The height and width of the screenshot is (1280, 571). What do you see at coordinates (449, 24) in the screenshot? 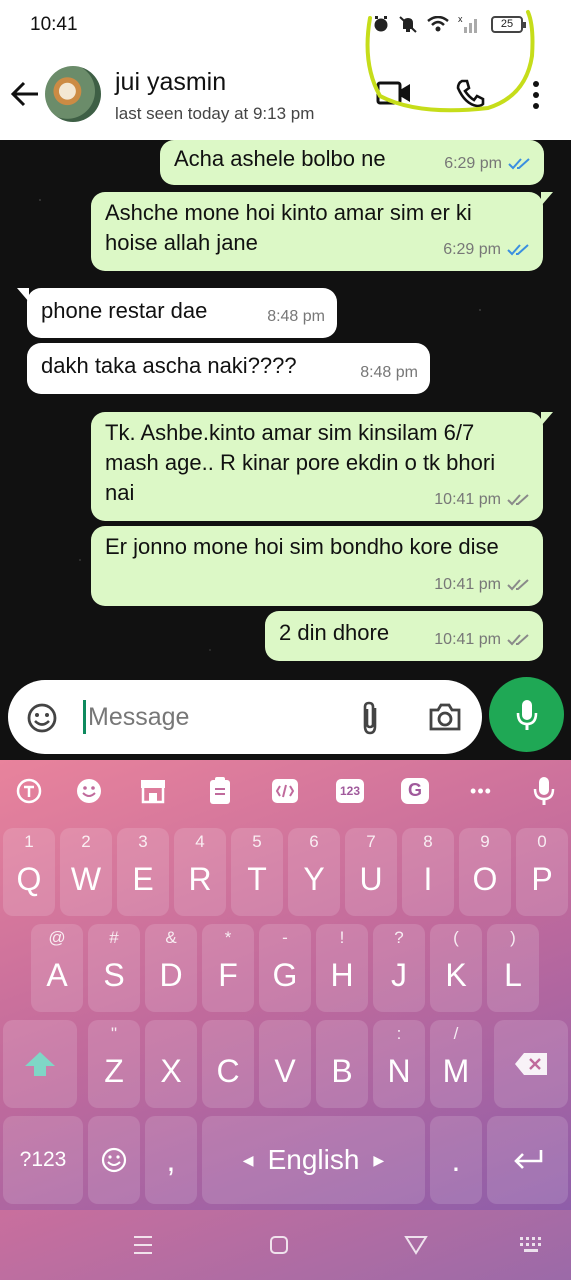
I see `status-icons: x 25` at bounding box center [449, 24].